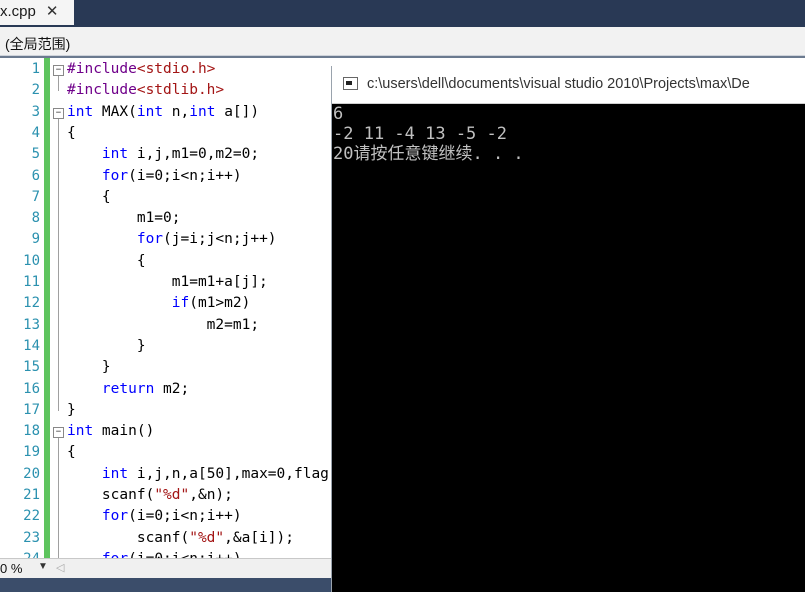 The width and height of the screenshot is (805, 592). Describe the element at coordinates (172, 239) in the screenshot. I see `code-line: for(j=i;j<n;j++)` at that location.